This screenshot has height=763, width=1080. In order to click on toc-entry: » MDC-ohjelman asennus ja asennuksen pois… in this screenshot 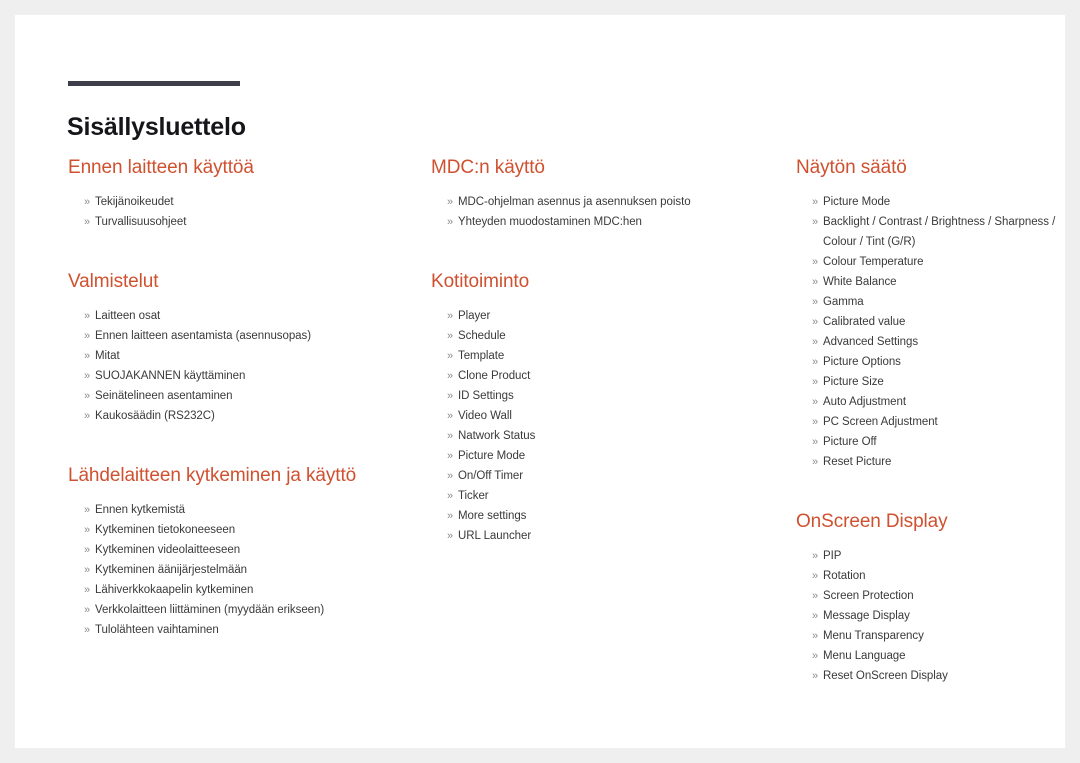, I will do `click(596, 202)`.